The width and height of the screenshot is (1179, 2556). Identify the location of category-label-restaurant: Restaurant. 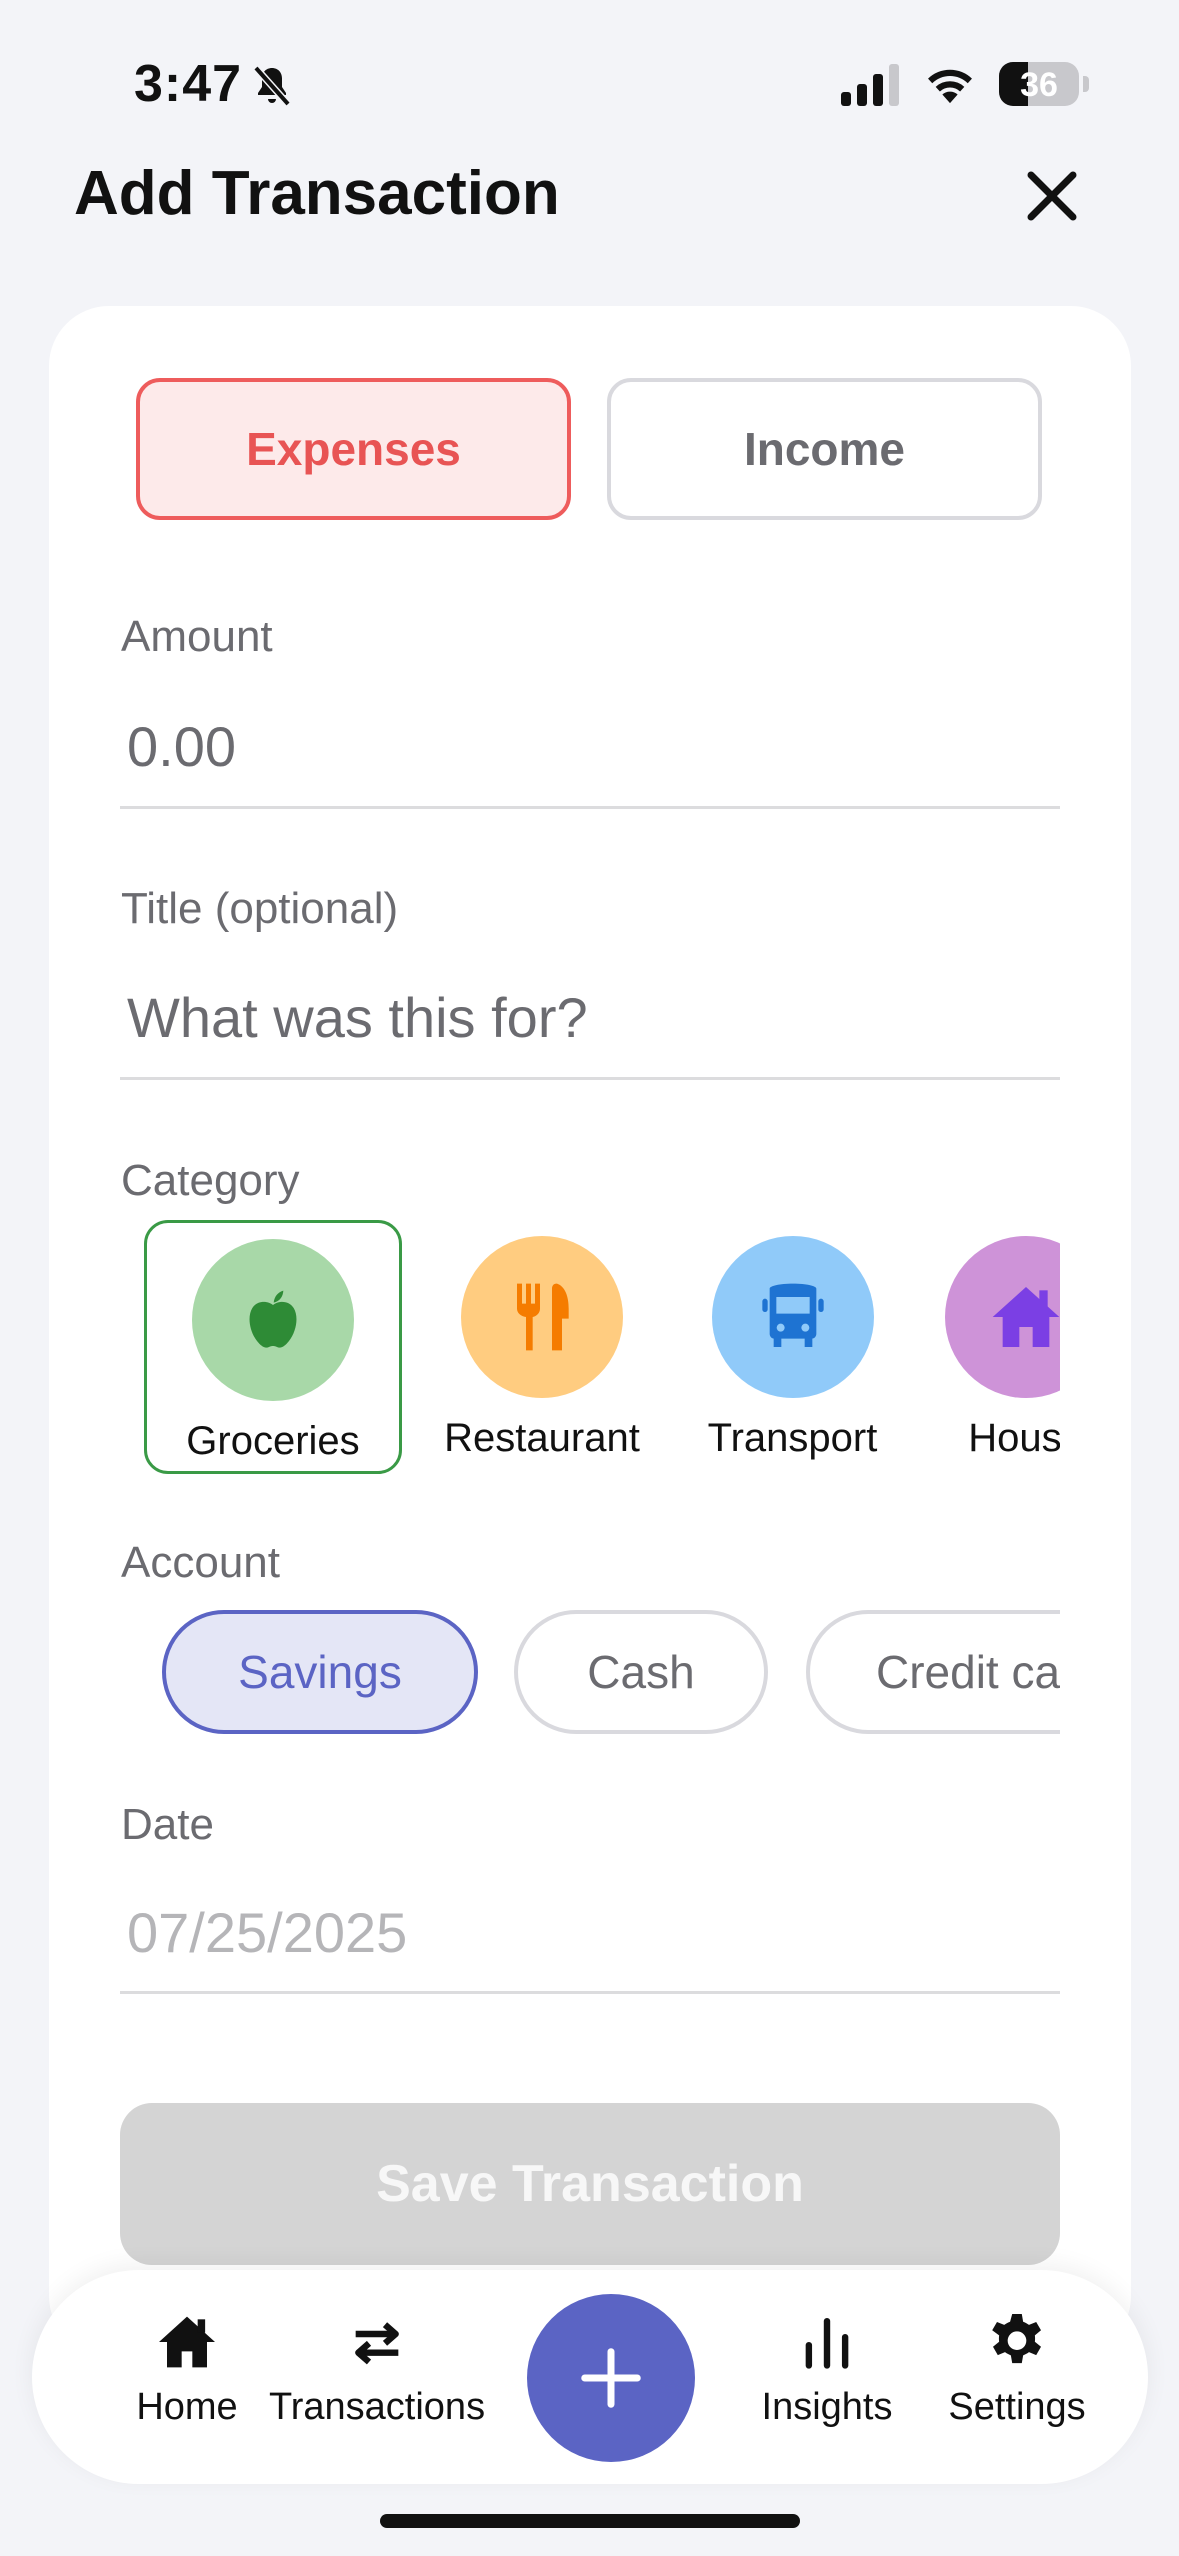
(542, 1438).